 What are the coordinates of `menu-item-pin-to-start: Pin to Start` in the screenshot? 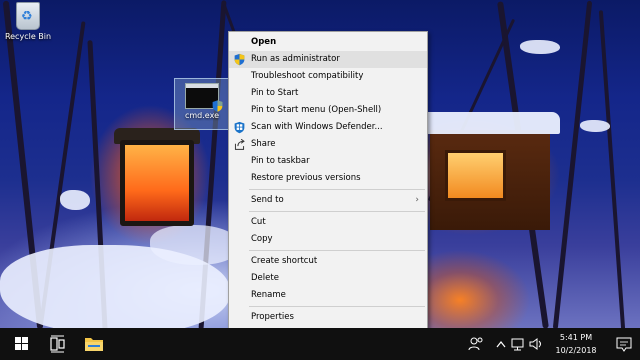 It's located at (328, 93).